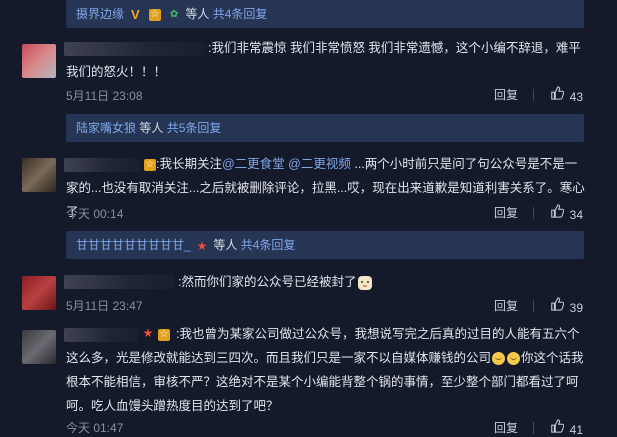 This screenshot has width=617, height=437. I want to click on like-button: 43, so click(566, 95).